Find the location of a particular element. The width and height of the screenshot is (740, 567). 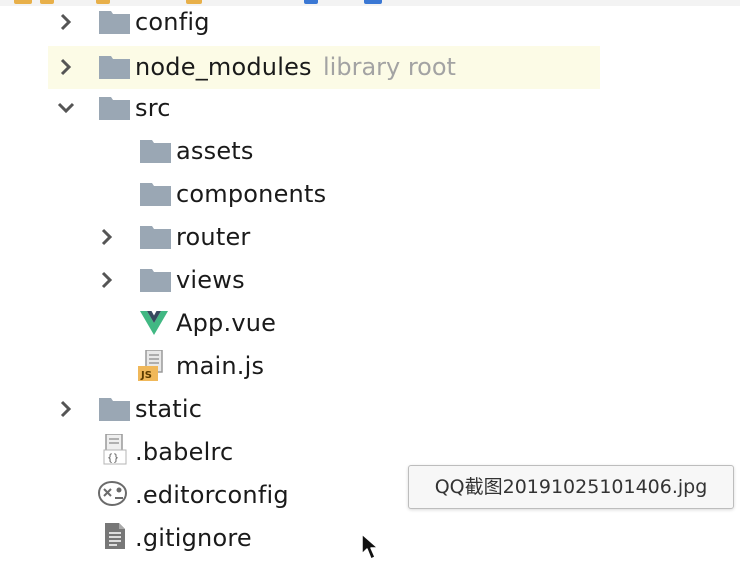

file-name-tooltip: QQ截图20191025101406.jpg is located at coordinates (571, 487).